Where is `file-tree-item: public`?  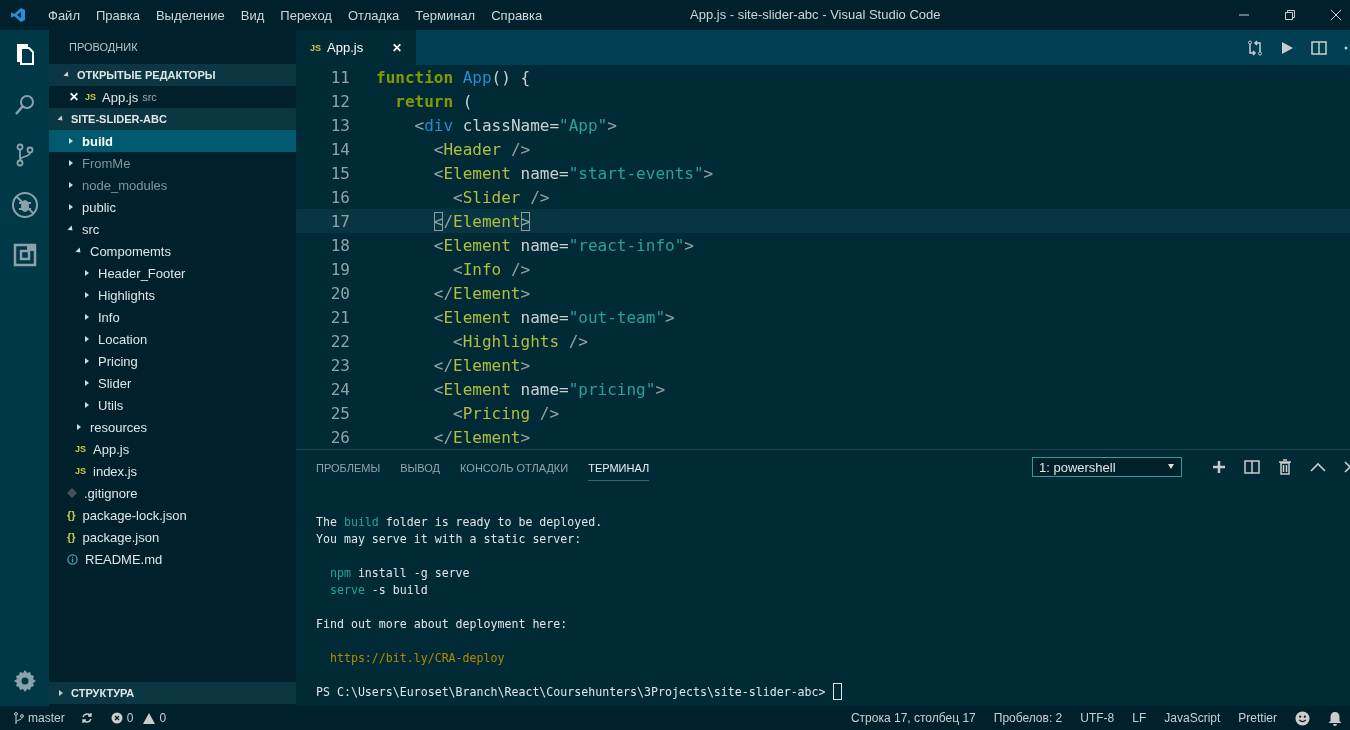 file-tree-item: public is located at coordinates (172, 207).